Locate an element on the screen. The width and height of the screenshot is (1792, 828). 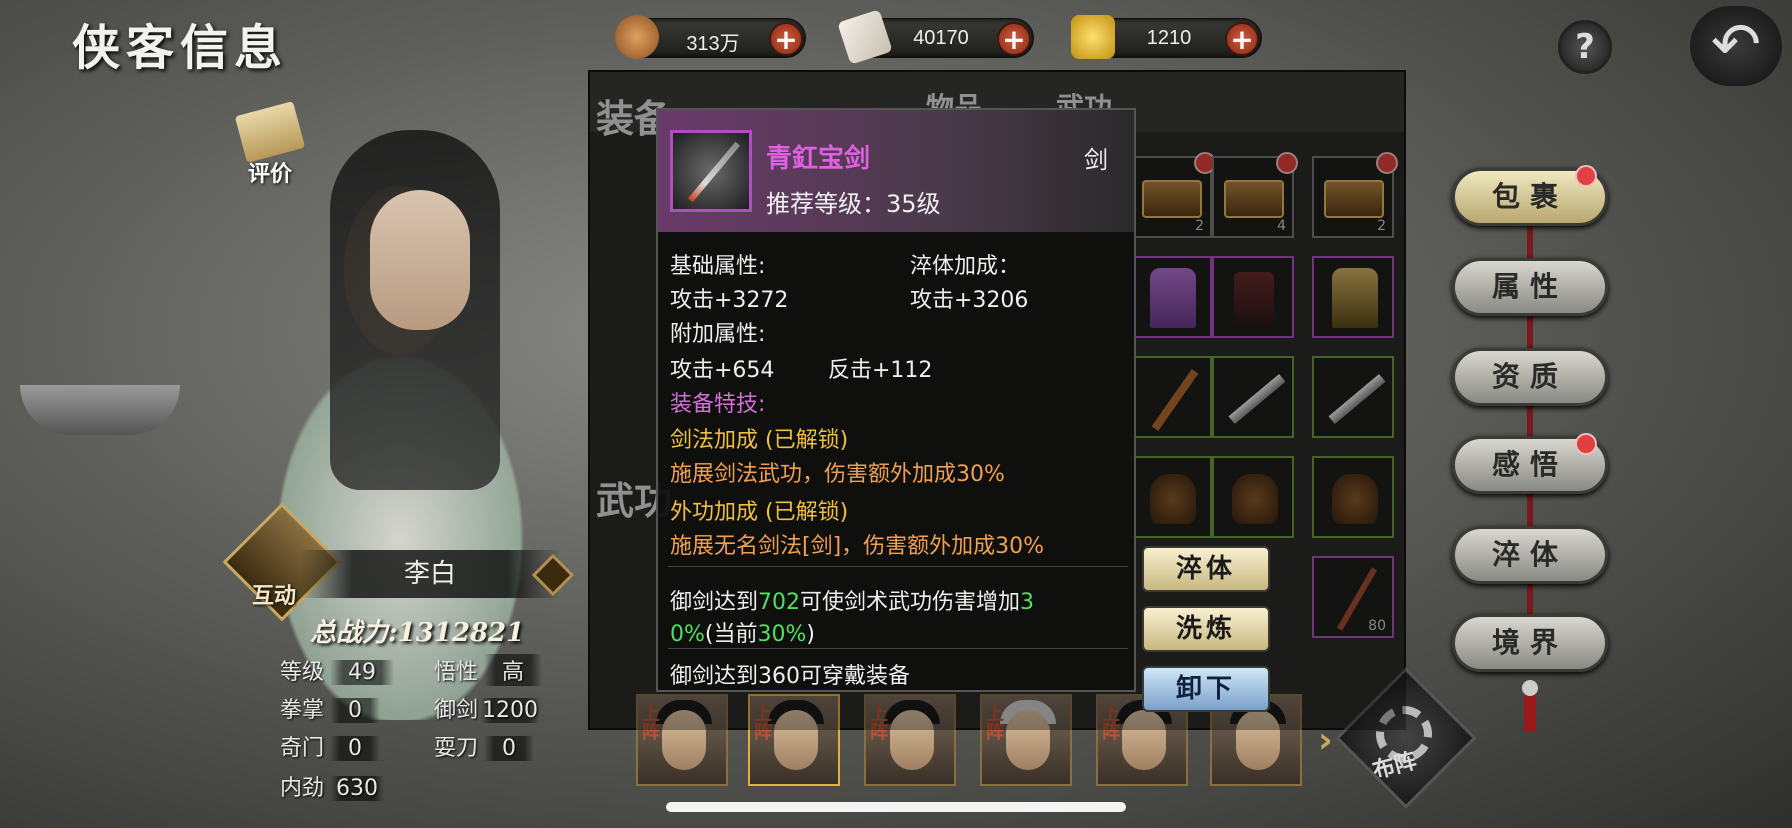
home-indicator is located at coordinates (896, 807).